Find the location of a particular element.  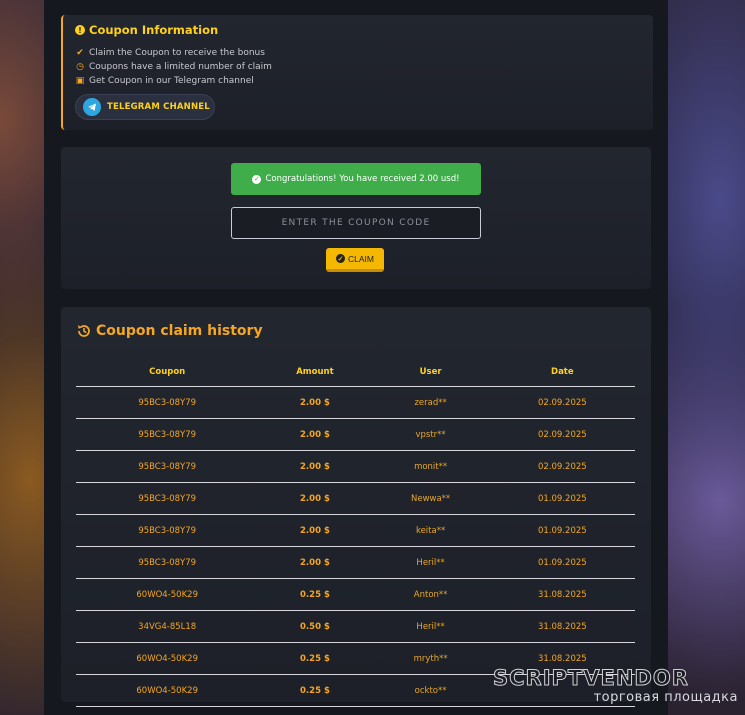

claim-button: ✓ CLAIM is located at coordinates (355, 260).